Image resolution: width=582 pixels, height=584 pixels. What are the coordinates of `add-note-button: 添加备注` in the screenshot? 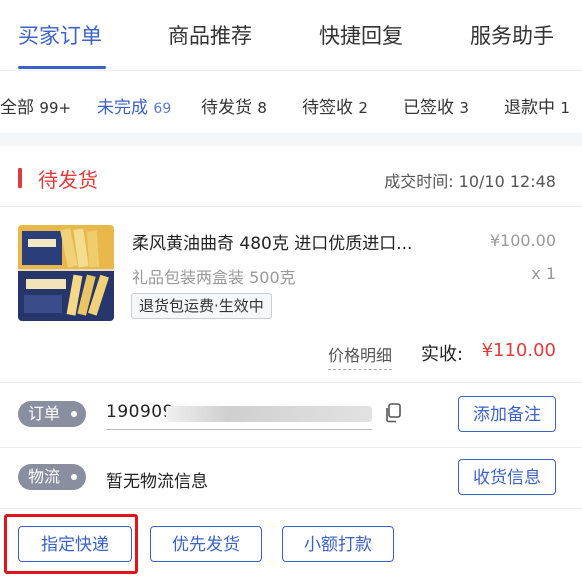 It's located at (507, 414).